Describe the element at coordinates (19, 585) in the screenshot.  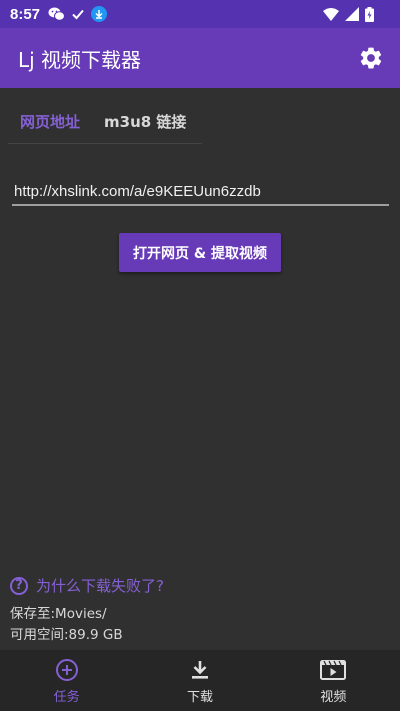
I see `help-circle-icon: ?` at that location.